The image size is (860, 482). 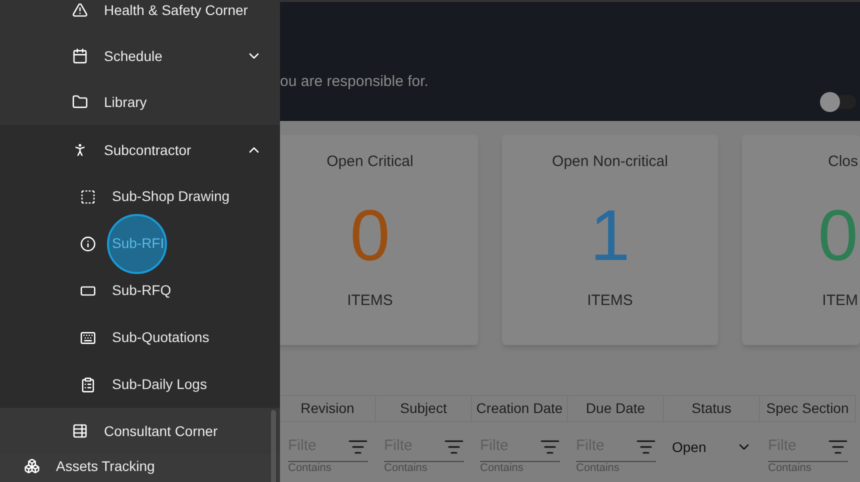 I want to click on dashed-frame-icon, so click(x=88, y=196).